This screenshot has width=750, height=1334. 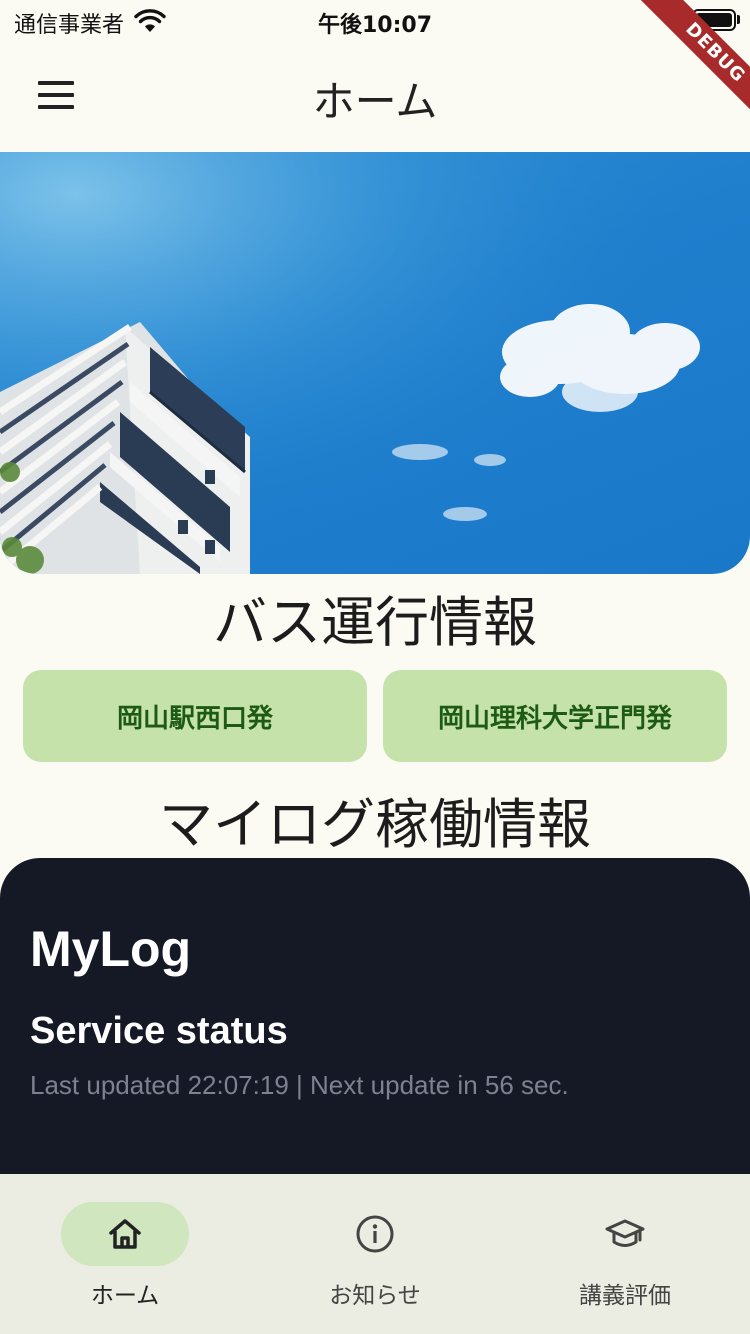 I want to click on nav-label-home: ホーム, so click(x=125, y=1296).